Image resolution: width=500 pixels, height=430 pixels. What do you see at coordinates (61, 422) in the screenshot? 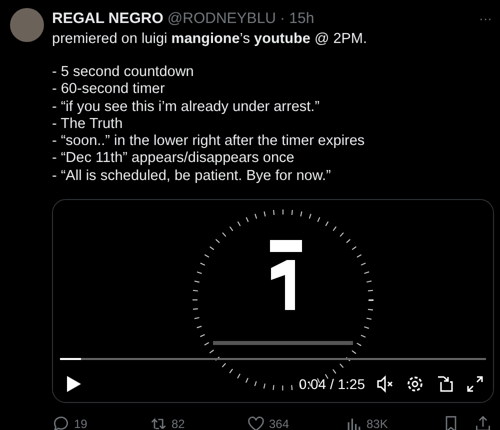
I see `reply-icon` at bounding box center [61, 422].